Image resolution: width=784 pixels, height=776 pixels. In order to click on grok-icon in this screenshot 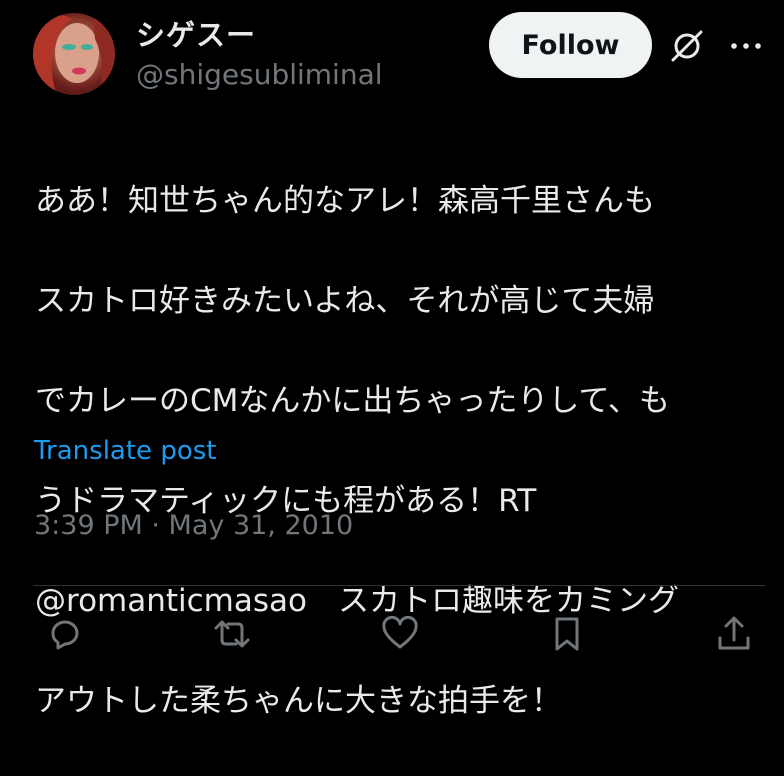, I will do `click(687, 46)`.